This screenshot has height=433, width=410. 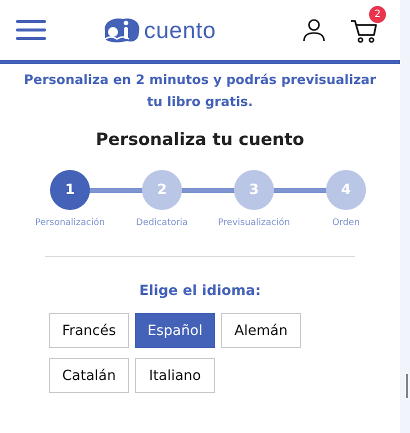 I want to click on logo-text: cuento, so click(x=180, y=30).